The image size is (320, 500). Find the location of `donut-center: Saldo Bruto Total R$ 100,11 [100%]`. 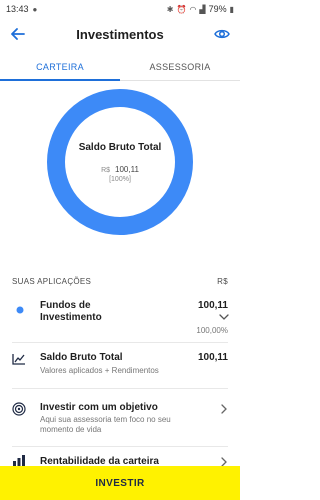

donut-center: Saldo Bruto Total R$ 100,11 [100%] is located at coordinates (120, 162).